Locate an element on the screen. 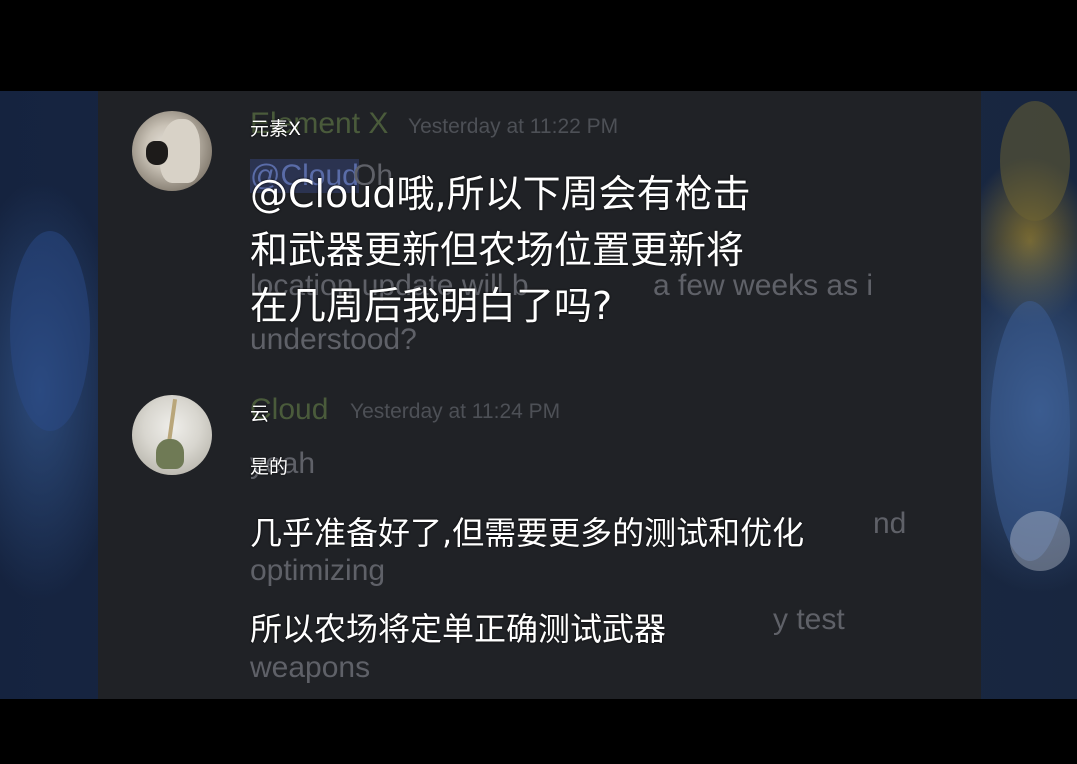 The height and width of the screenshot is (764, 1077). author-name-overlay: 元素X is located at coordinates (276, 129).